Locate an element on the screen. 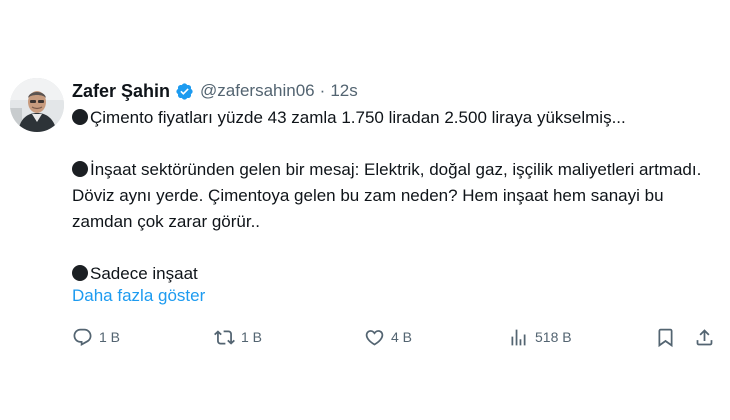 The height and width of the screenshot is (420, 730). author-handle: @zafersahin06 is located at coordinates (257, 91).